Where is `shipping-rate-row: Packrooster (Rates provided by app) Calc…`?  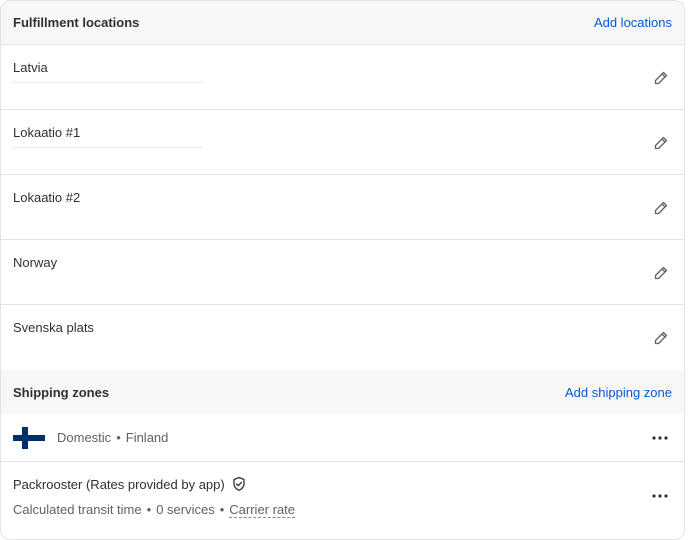 shipping-rate-row: Packrooster (Rates provided by app) Calc… is located at coordinates (342, 497).